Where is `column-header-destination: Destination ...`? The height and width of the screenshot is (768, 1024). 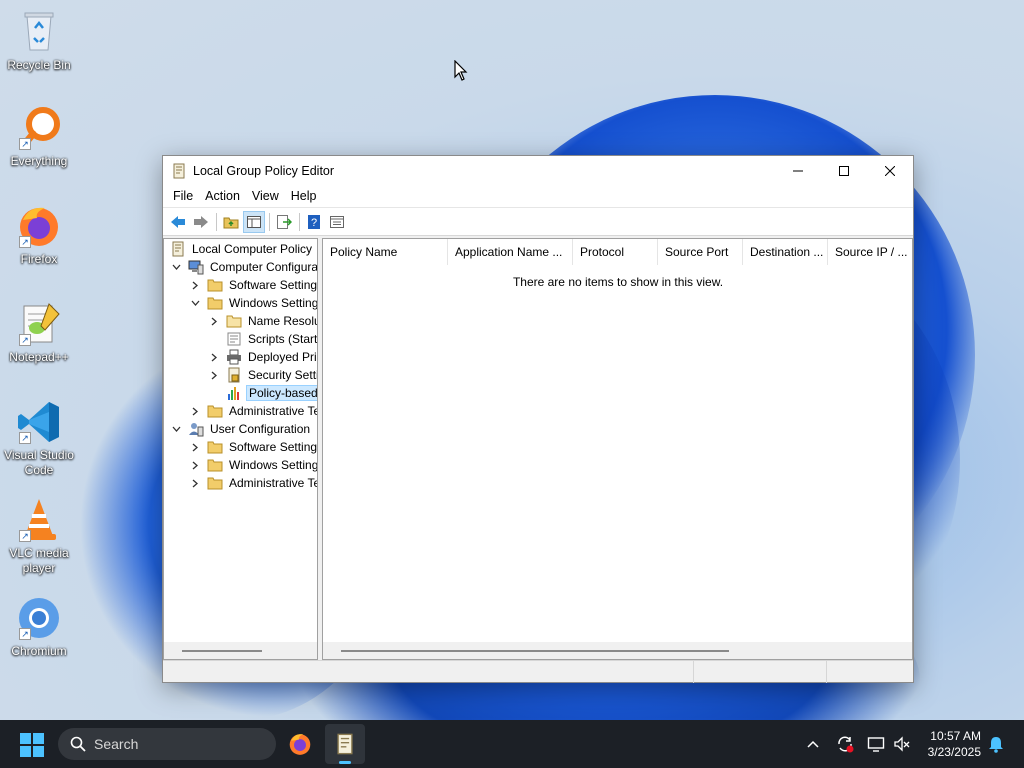
column-header-destination: Destination ... is located at coordinates (785, 252).